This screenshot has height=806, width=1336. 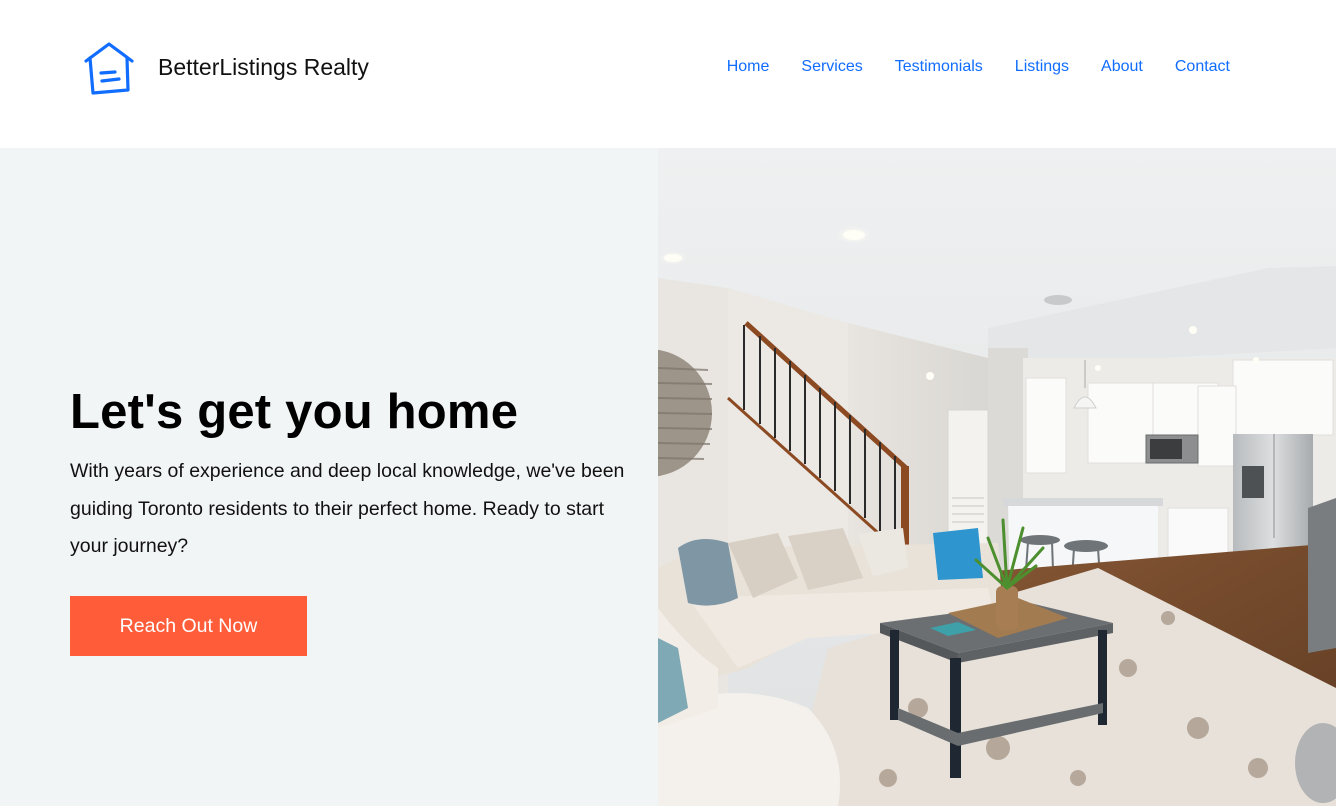 What do you see at coordinates (188, 626) in the screenshot?
I see `reach-out-button: Reach Out Now` at bounding box center [188, 626].